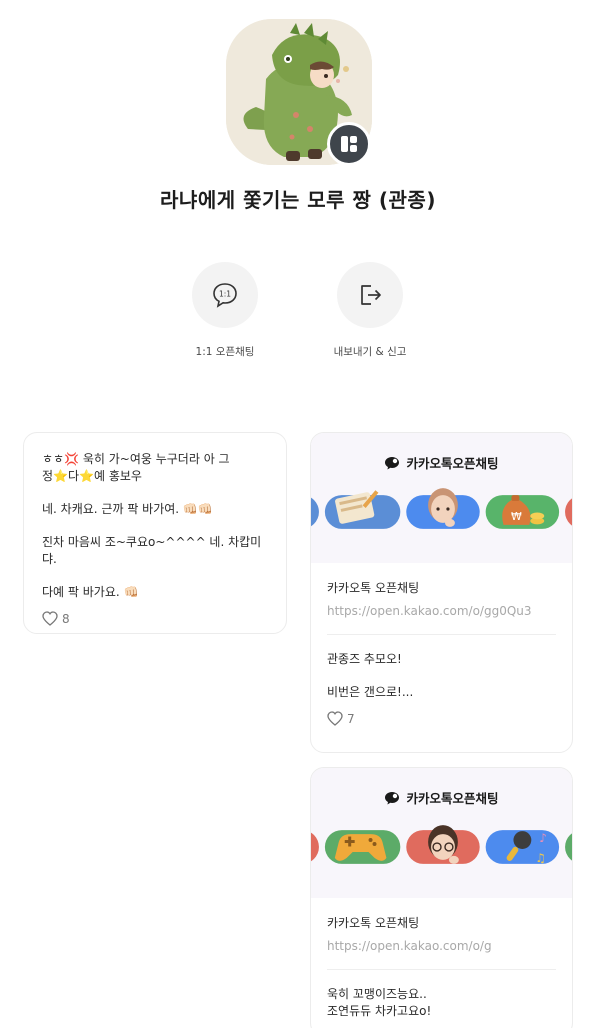 The image size is (596, 1028). Describe the element at coordinates (441, 845) in the screenshot. I see `emoticon-strip: ♫ ♪` at that location.